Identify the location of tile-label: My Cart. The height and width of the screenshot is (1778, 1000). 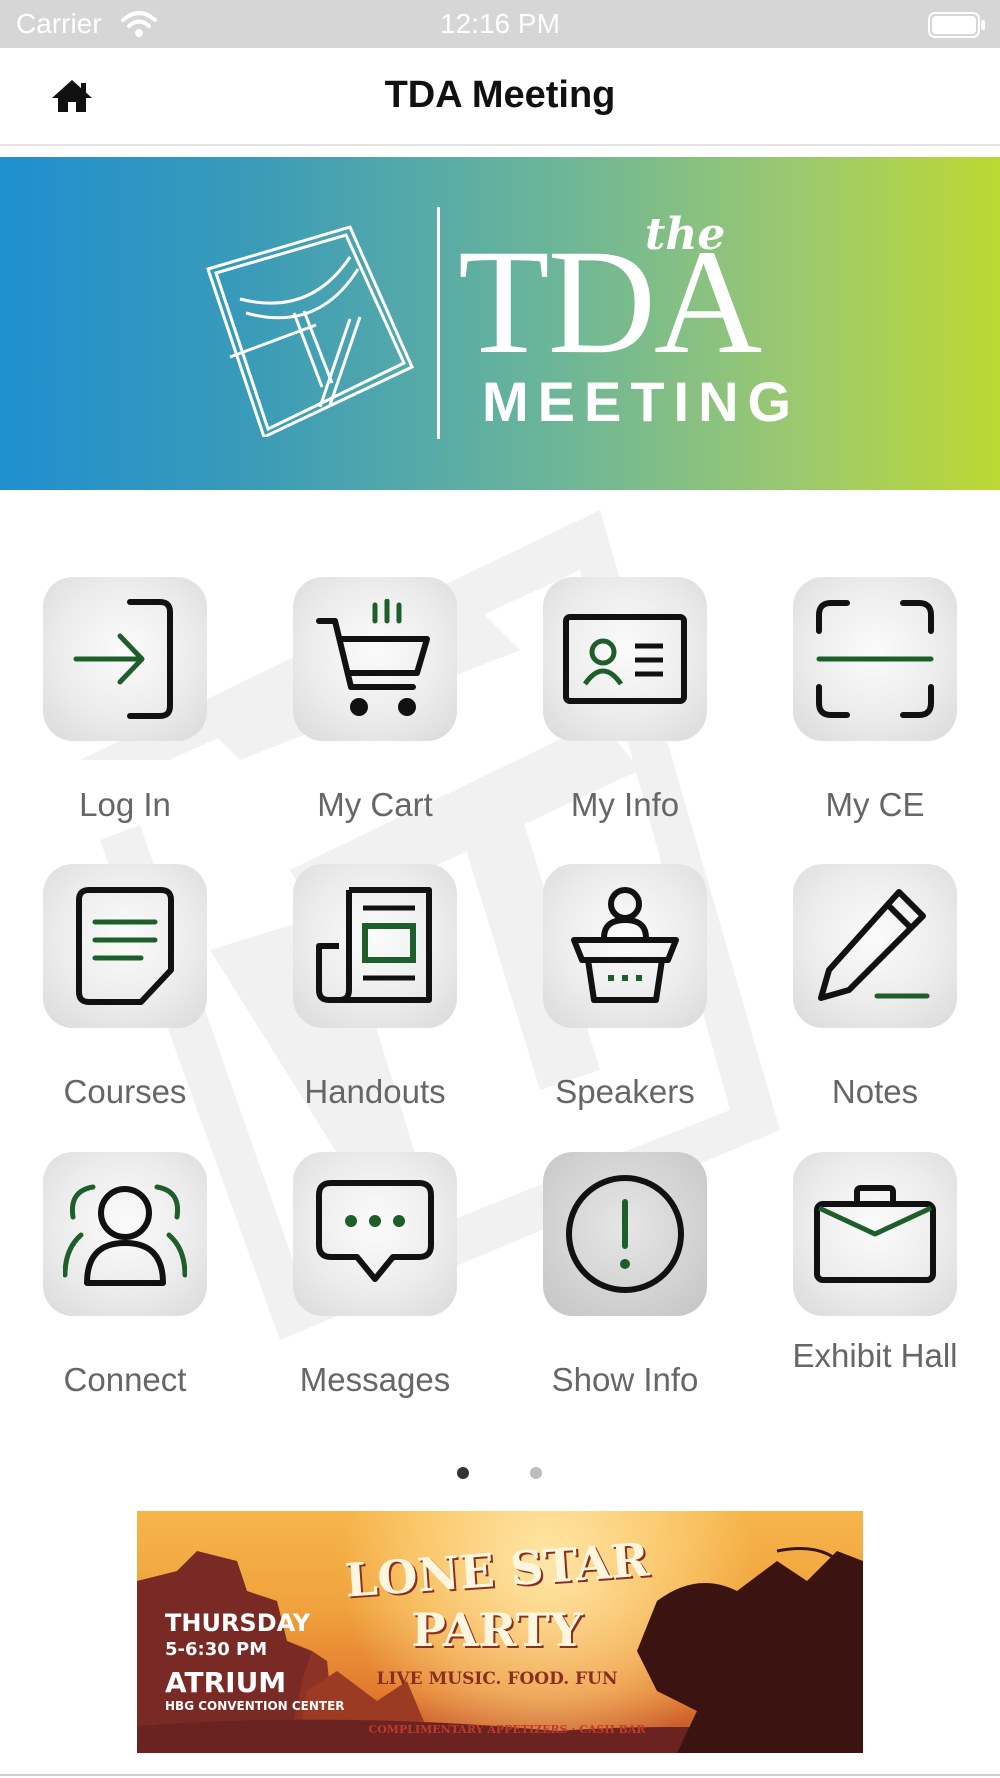
(375, 804).